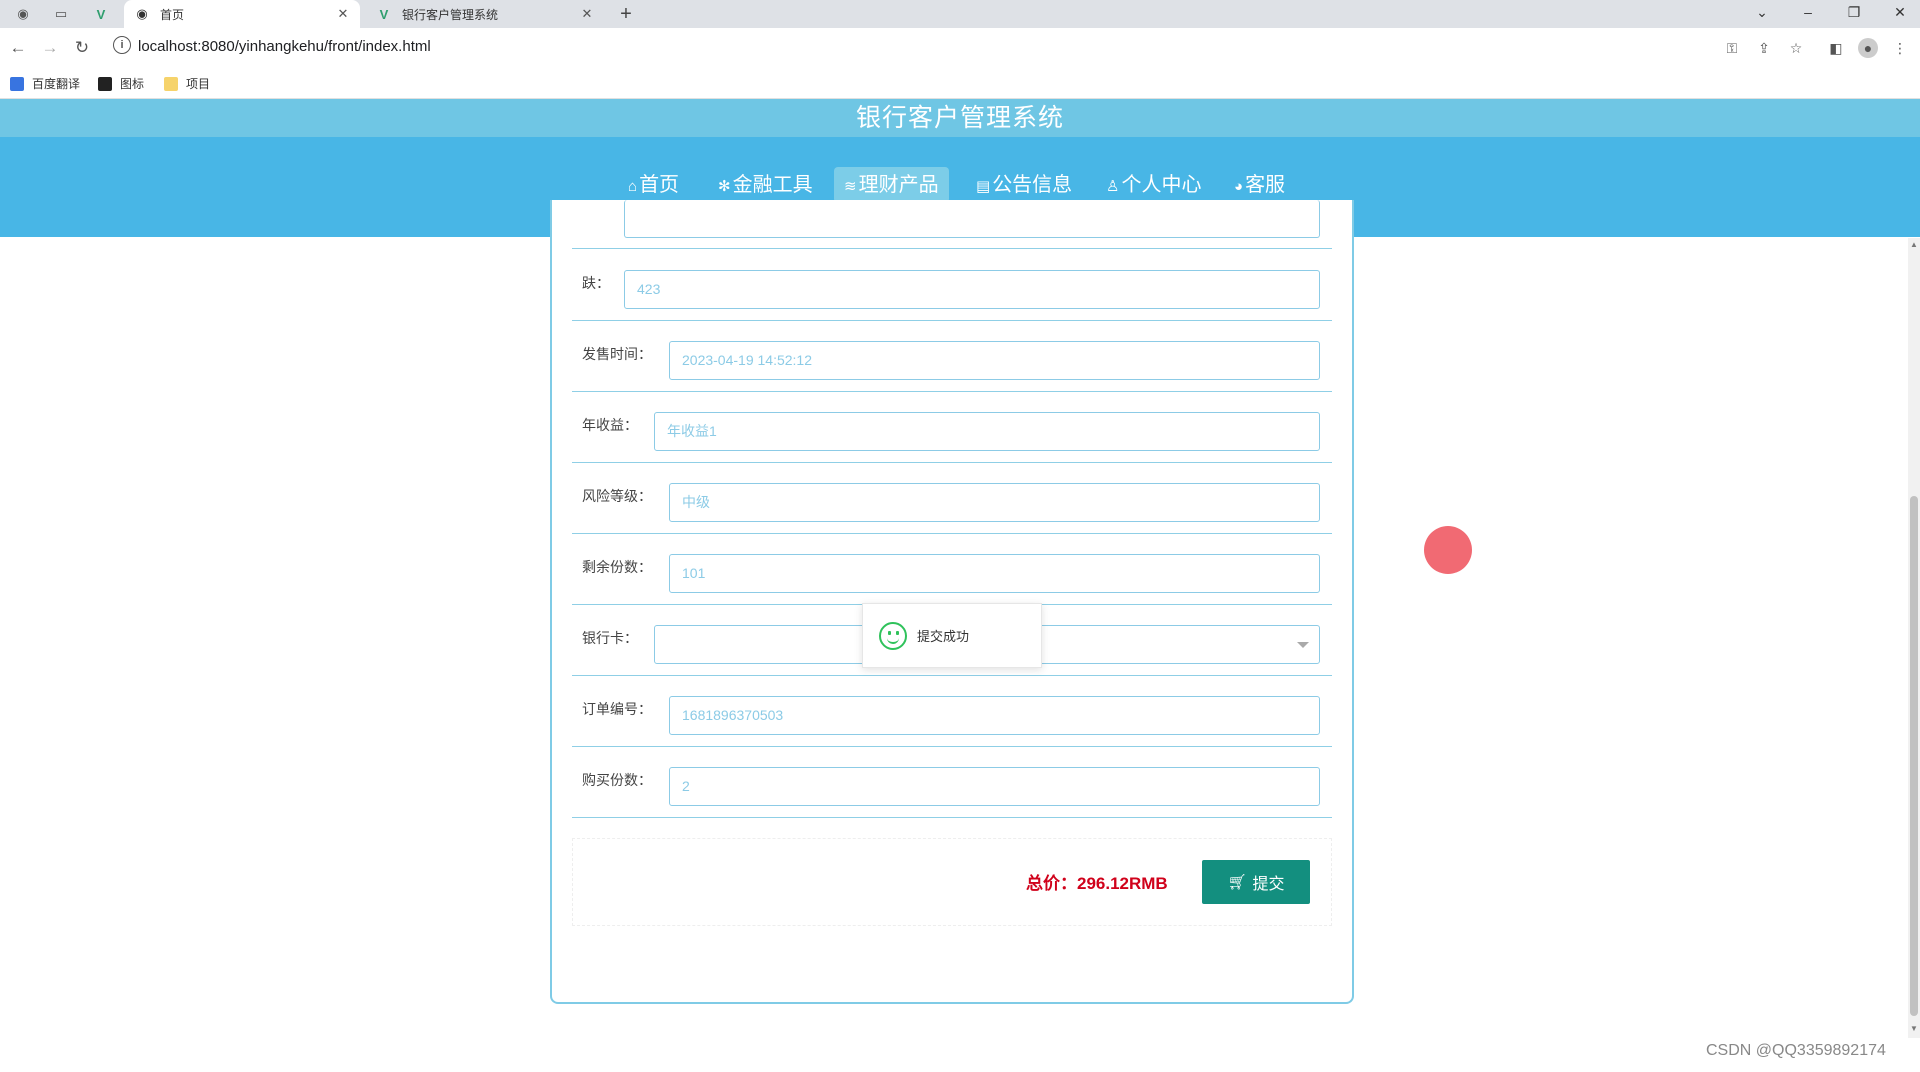 The image size is (1920, 1072). What do you see at coordinates (772, 185) in the screenshot?
I see `nav-label: 金融工具` at bounding box center [772, 185].